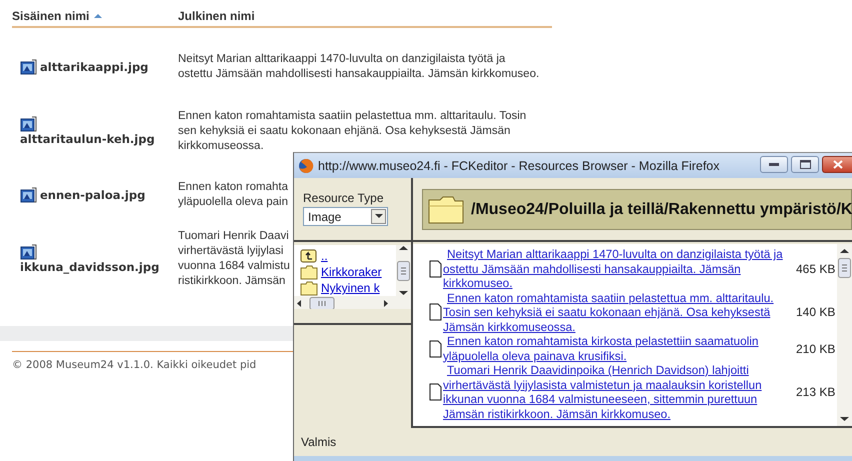 Image resolution: width=852 pixels, height=461 pixels. What do you see at coordinates (350, 288) in the screenshot?
I see `folder-link: Nykyinen k` at bounding box center [350, 288].